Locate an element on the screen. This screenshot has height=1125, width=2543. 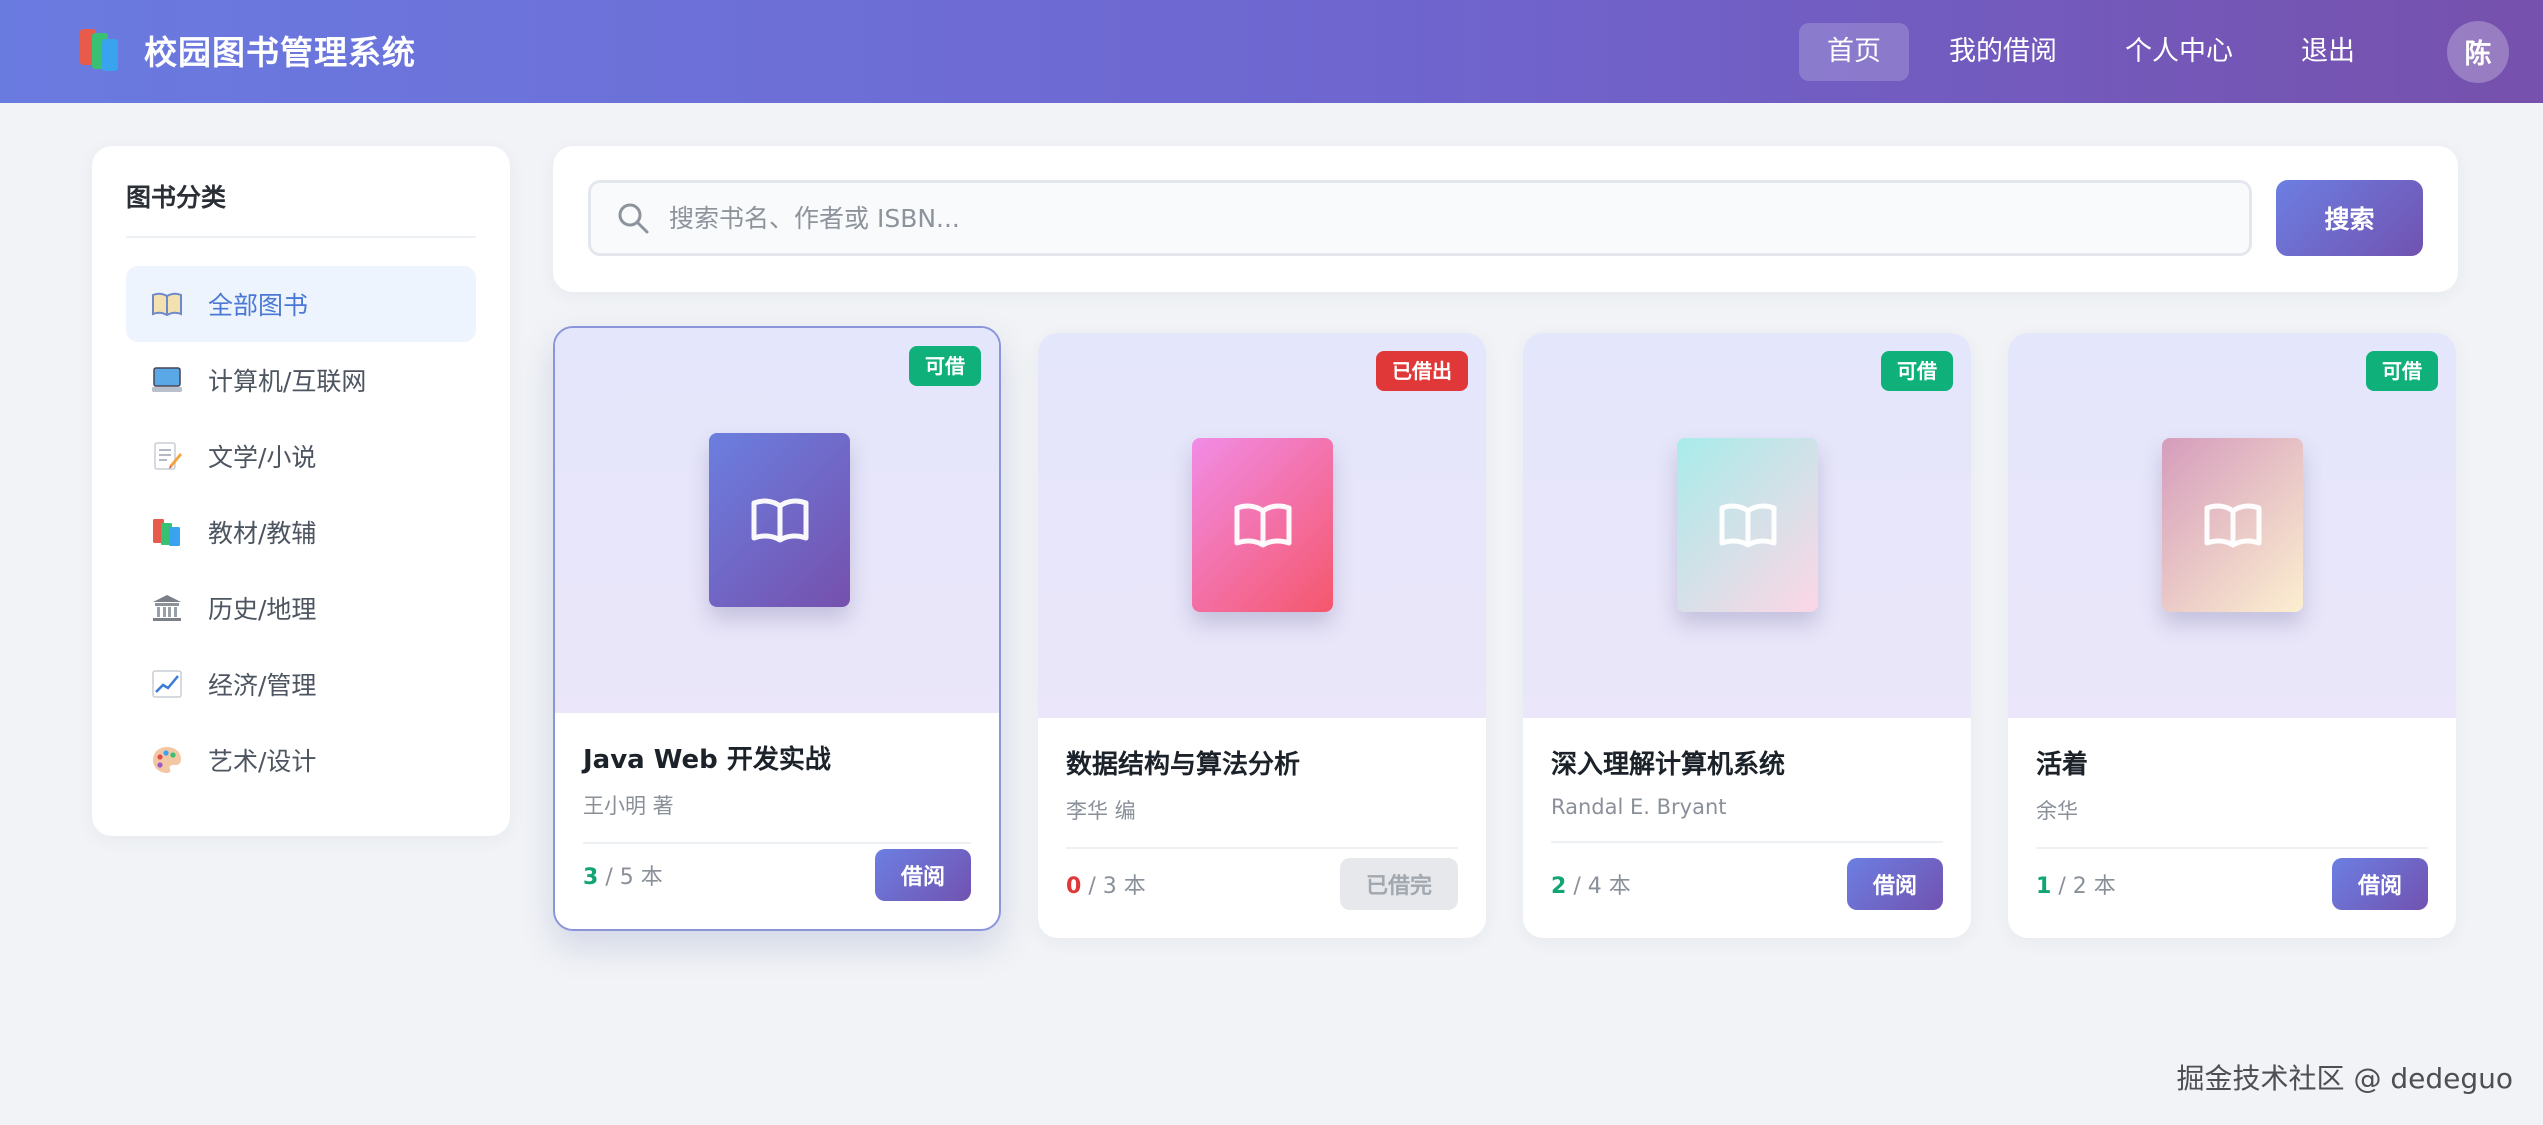
app-title: 校园图书管理系统 is located at coordinates (280, 52).